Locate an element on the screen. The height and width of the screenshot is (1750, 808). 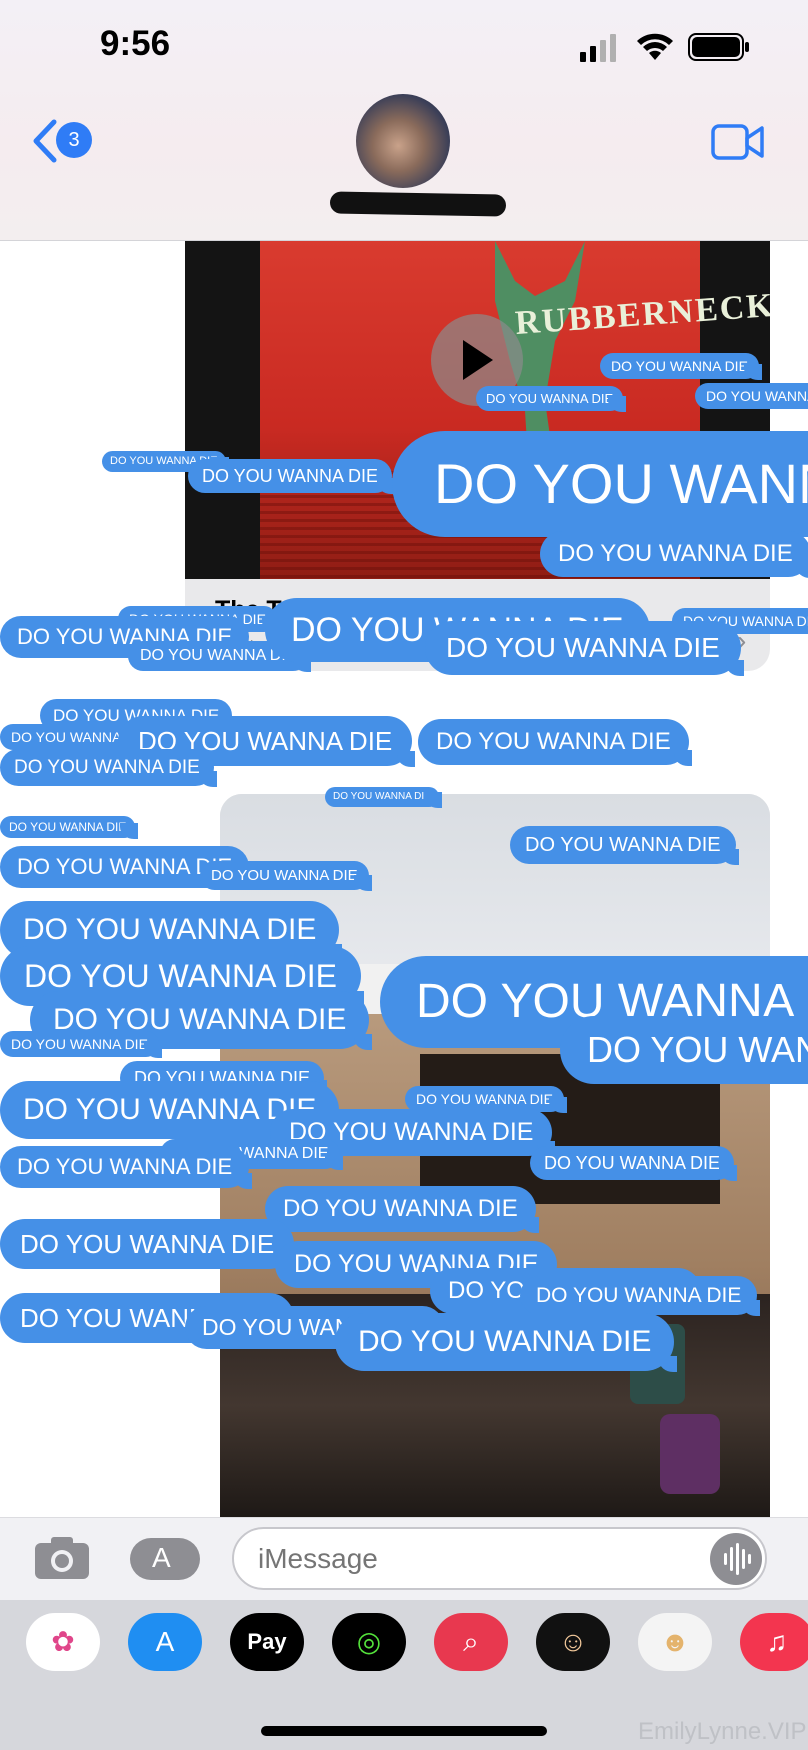
status-time: 9:56 is located at coordinates (135, 43).